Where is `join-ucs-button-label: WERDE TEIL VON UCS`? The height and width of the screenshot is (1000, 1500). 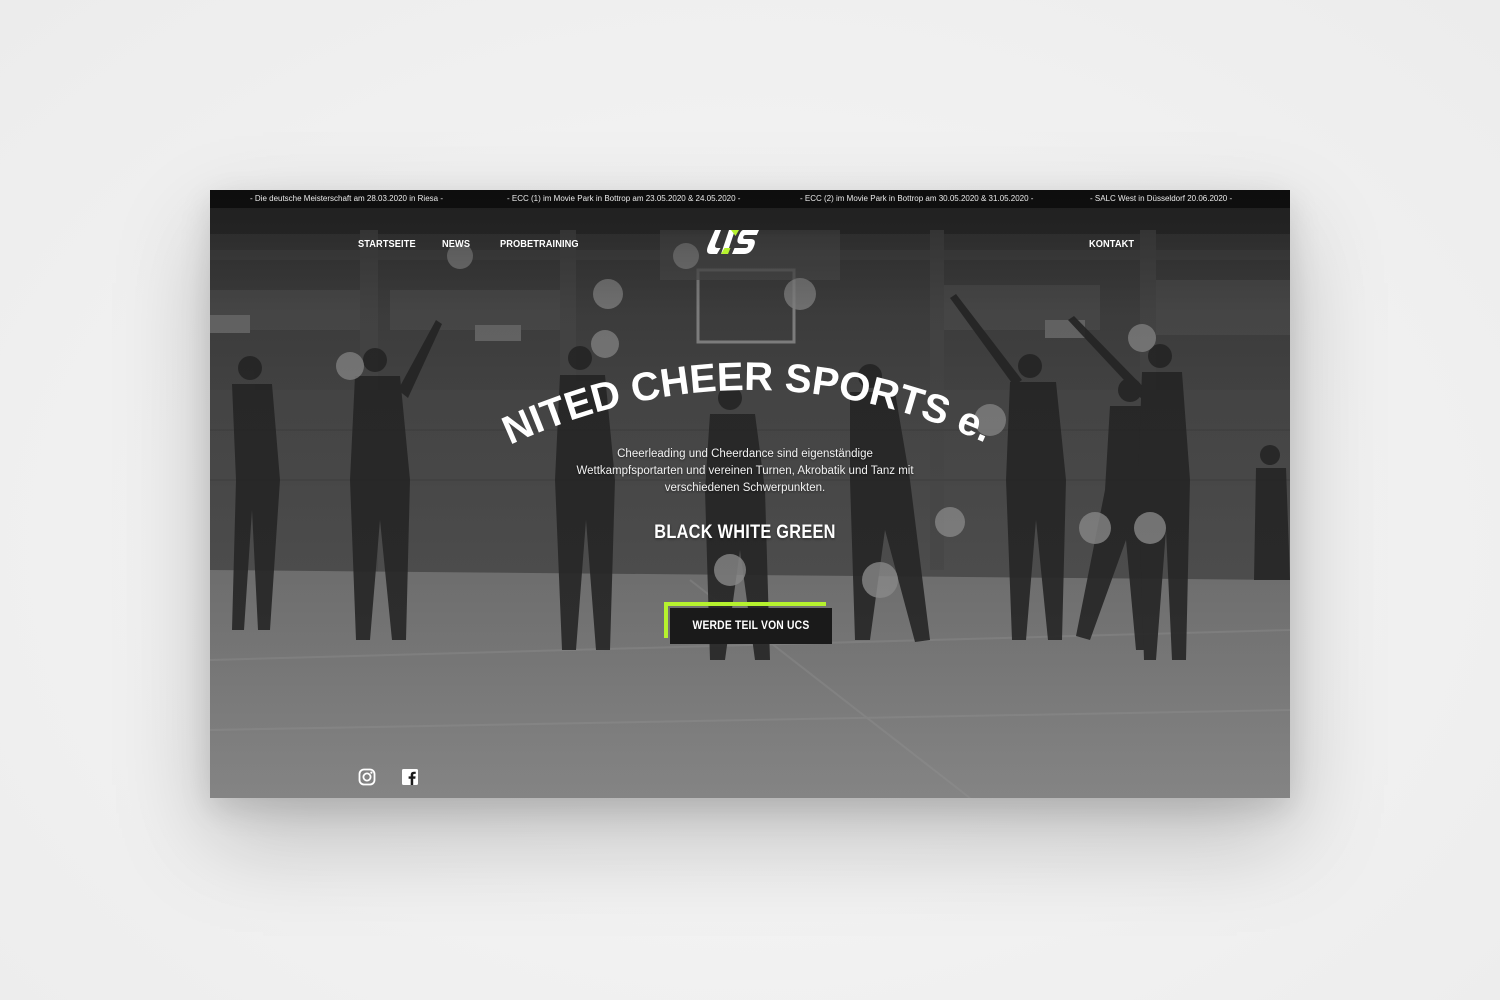 join-ucs-button-label: WERDE TEIL VON UCS is located at coordinates (751, 626).